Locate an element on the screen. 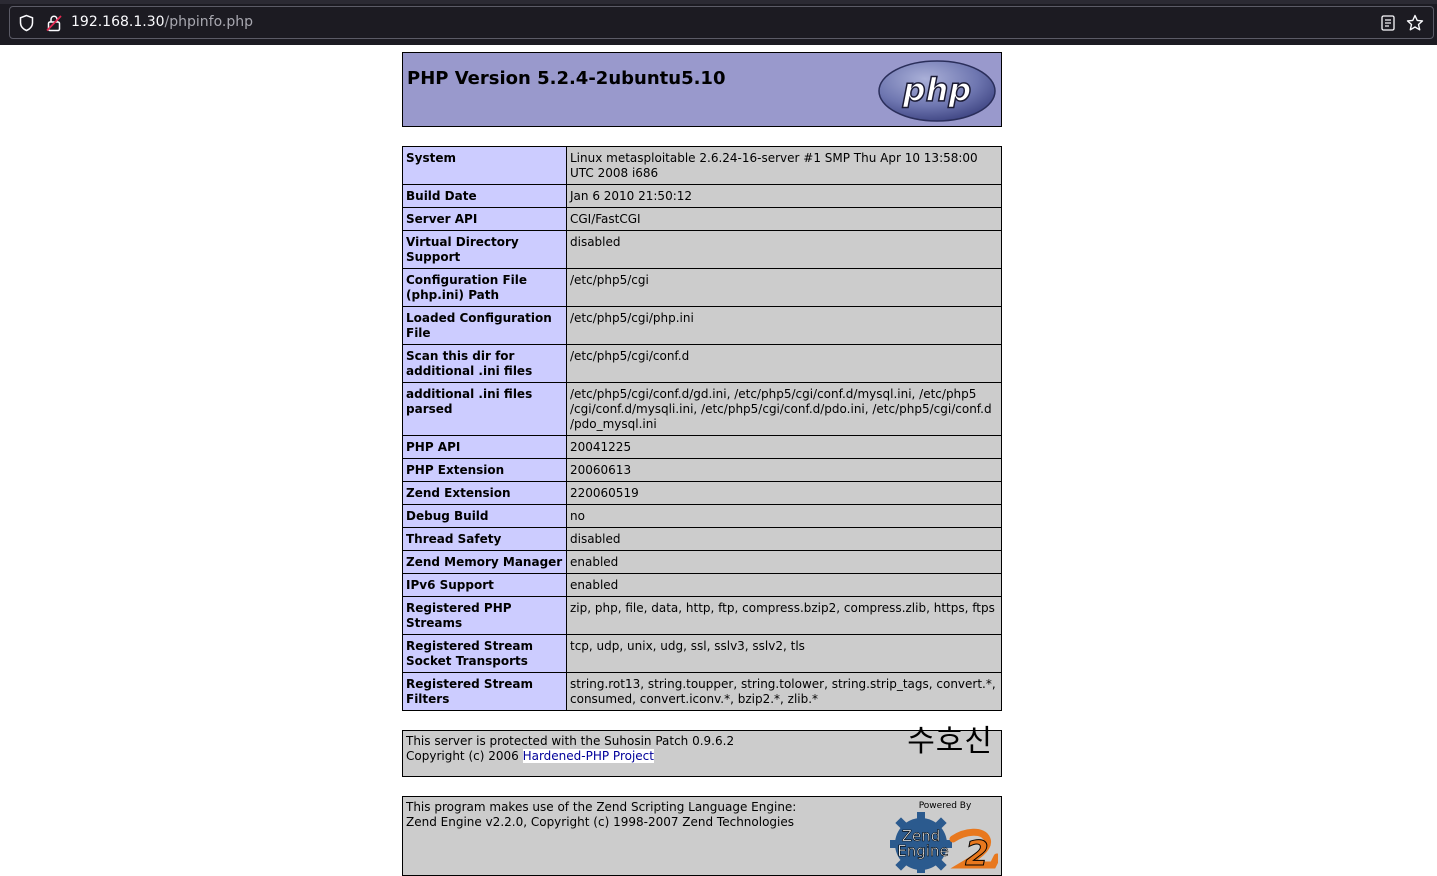 This screenshot has height=876, width=1437. php-logo-text: php is located at coordinates (937, 90).